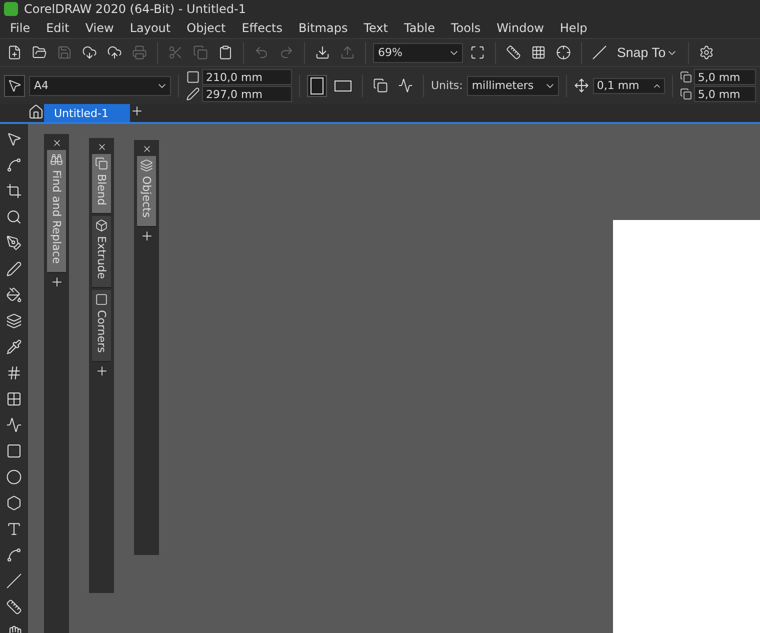 The image size is (760, 633). What do you see at coordinates (58, 28) in the screenshot?
I see `menu-item: Edit` at bounding box center [58, 28].